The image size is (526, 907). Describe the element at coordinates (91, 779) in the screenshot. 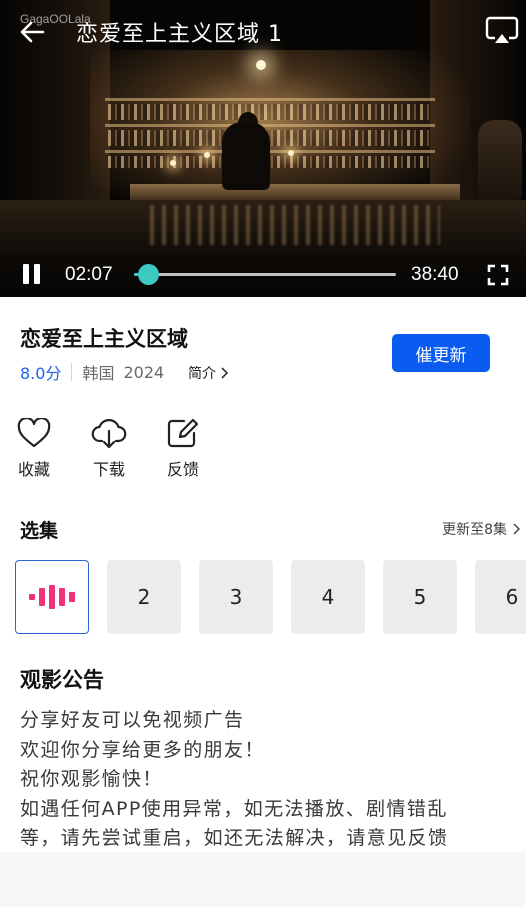

I see `notice-line: 祝你观影愉快！` at that location.